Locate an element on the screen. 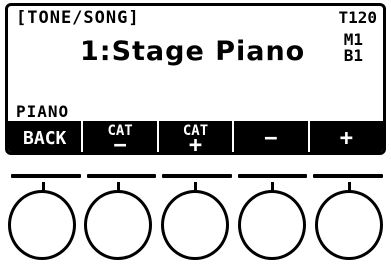  softkey-plus: + is located at coordinates (346, 136).